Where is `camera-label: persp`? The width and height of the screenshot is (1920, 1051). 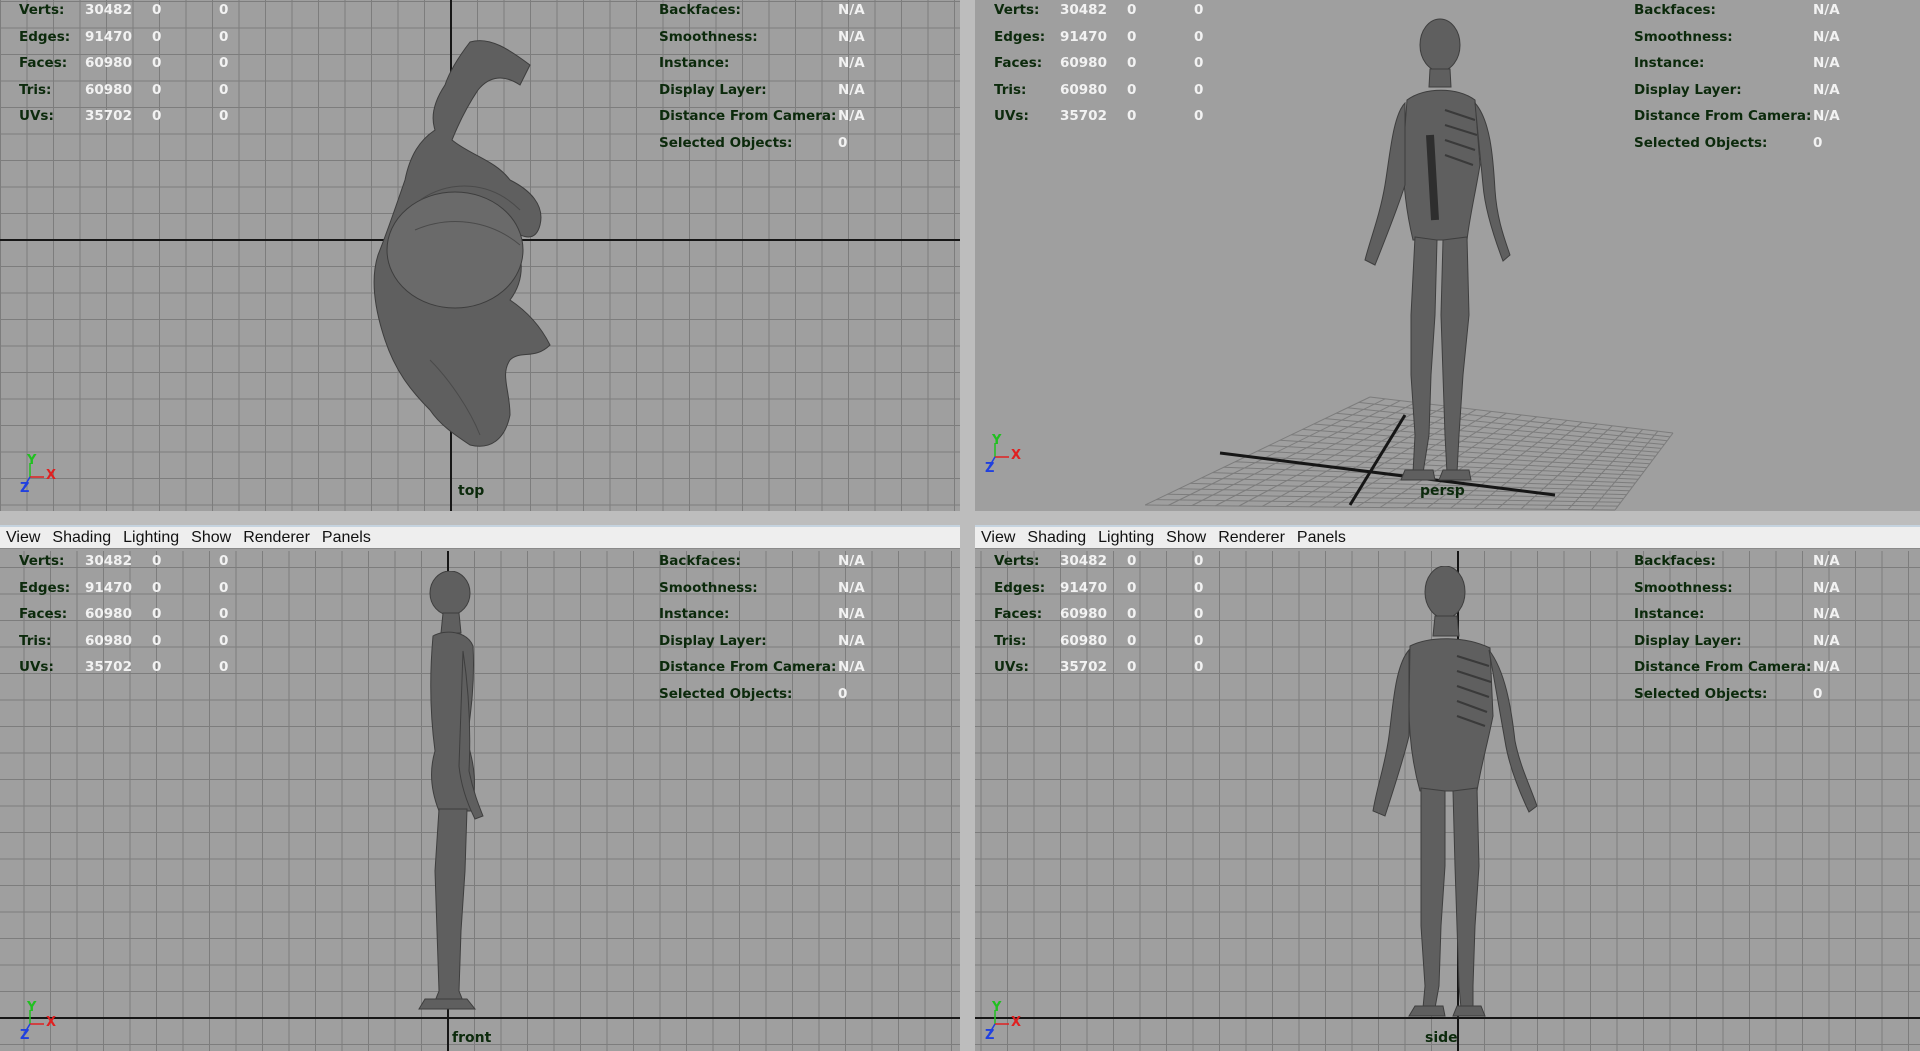 camera-label: persp is located at coordinates (1442, 491).